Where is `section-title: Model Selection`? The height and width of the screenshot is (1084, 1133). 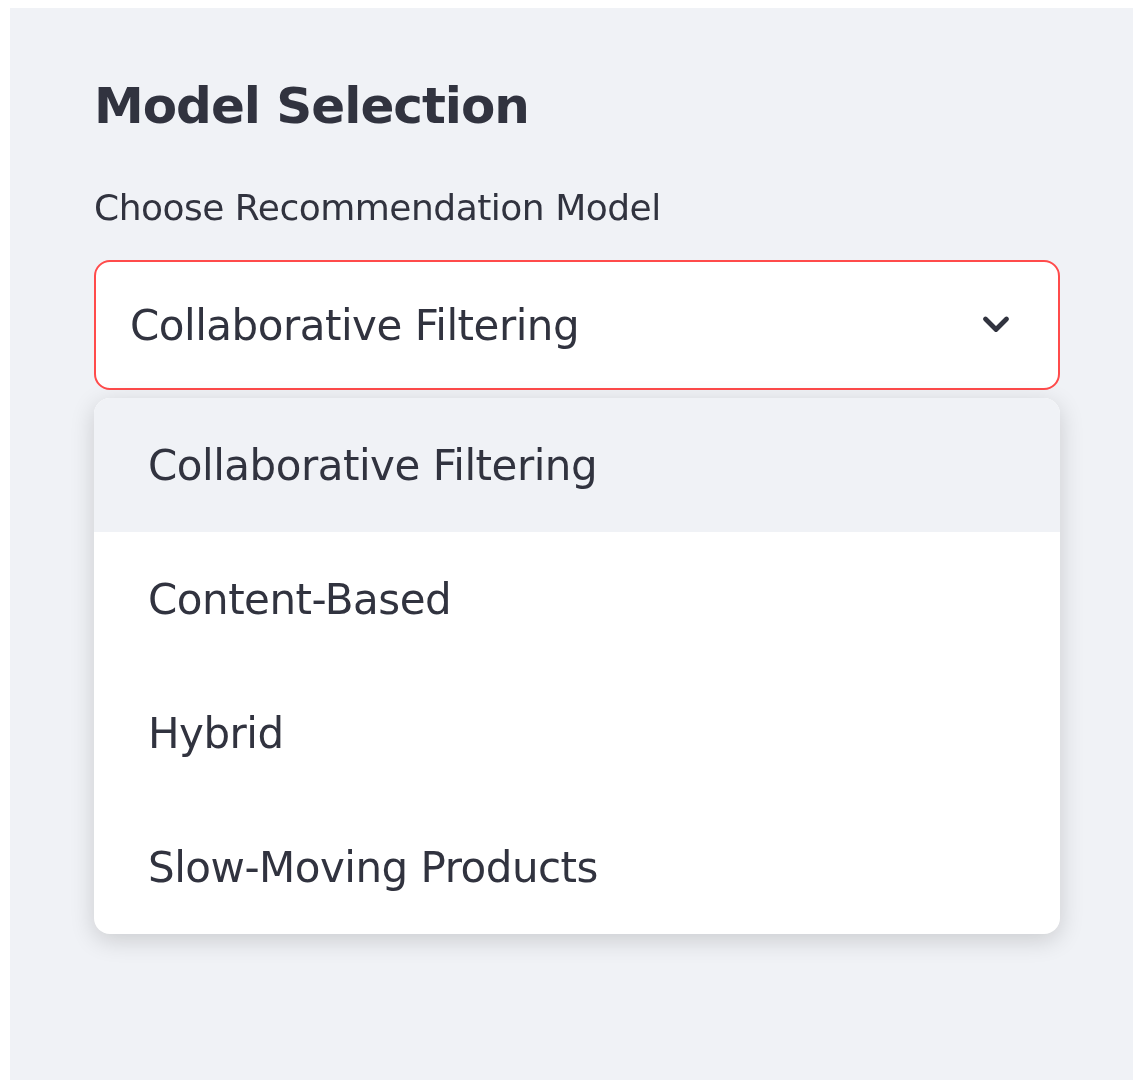
section-title: Model Selection is located at coordinates (311, 106).